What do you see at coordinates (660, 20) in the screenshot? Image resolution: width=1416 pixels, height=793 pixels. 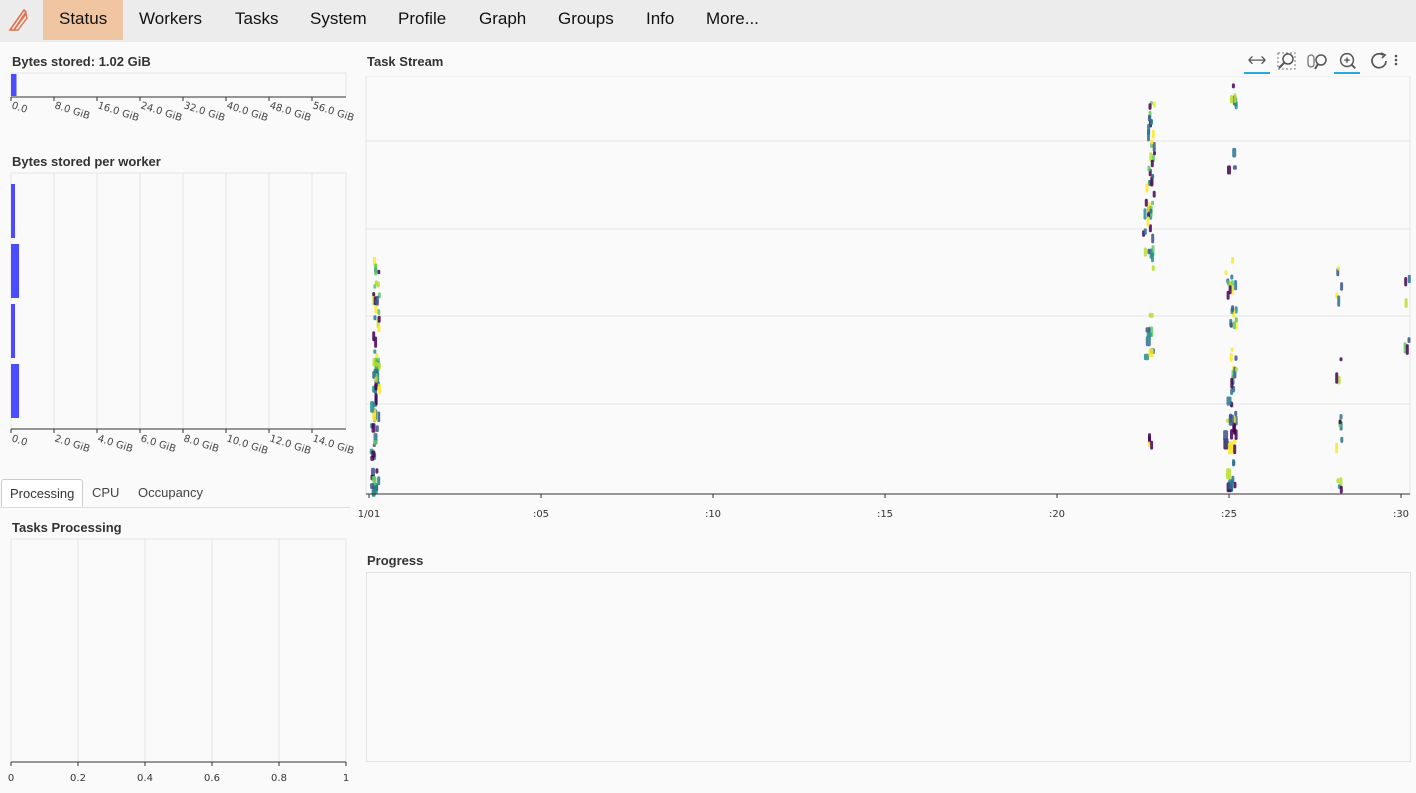 I see `nav-info: Info` at bounding box center [660, 20].